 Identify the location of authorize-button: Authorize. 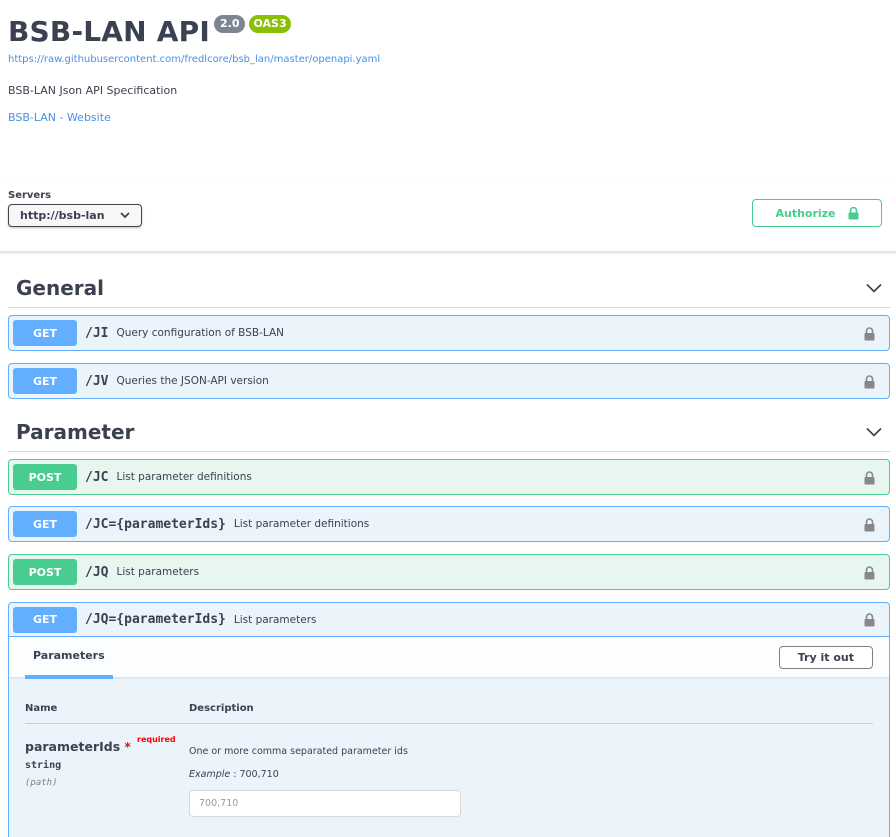
(817, 213).